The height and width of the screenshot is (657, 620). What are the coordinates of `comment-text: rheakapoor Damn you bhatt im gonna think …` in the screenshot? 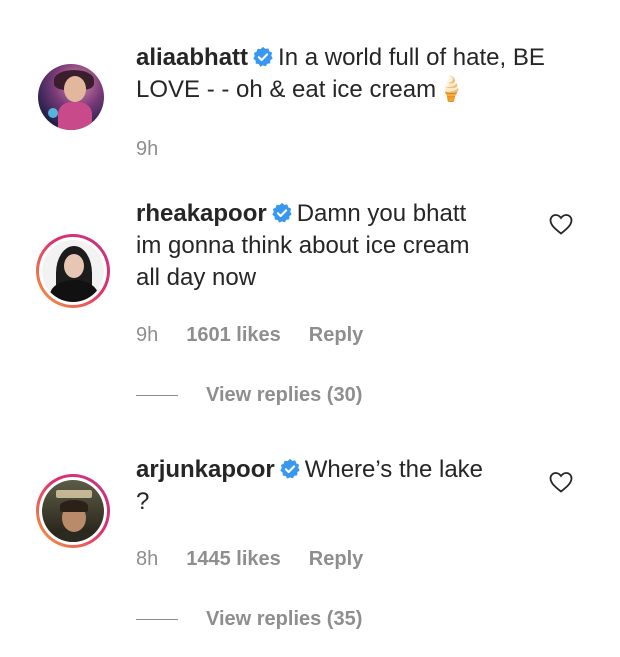 It's located at (303, 246).